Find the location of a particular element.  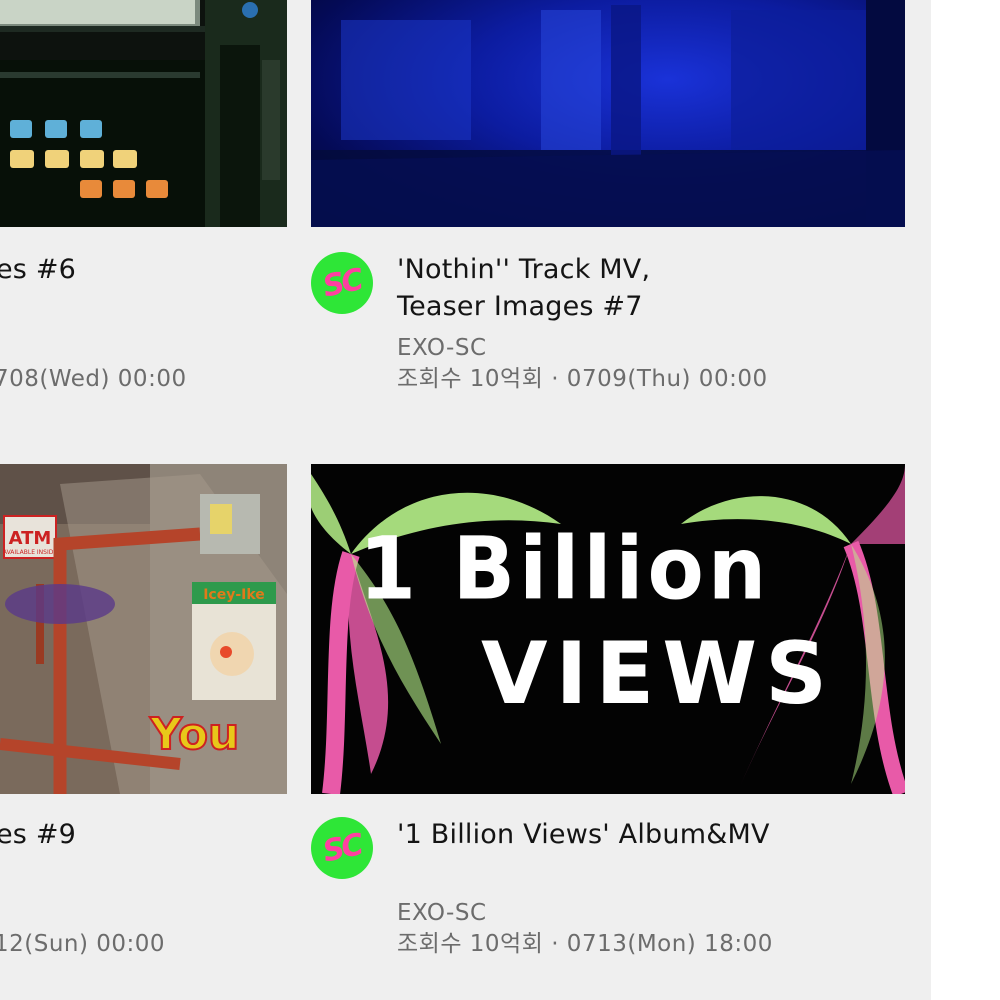

blue-room-illustration is located at coordinates (608, 113).